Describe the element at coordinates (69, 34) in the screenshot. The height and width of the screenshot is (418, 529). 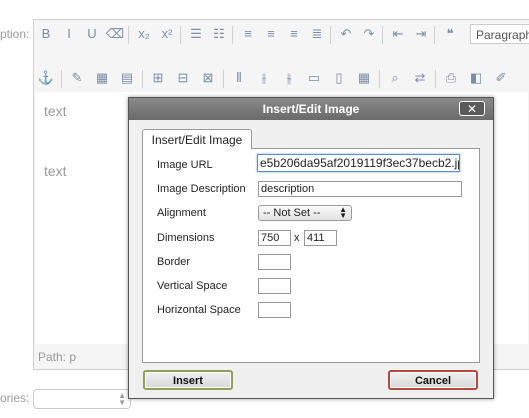
I see `italic-icon: I` at that location.